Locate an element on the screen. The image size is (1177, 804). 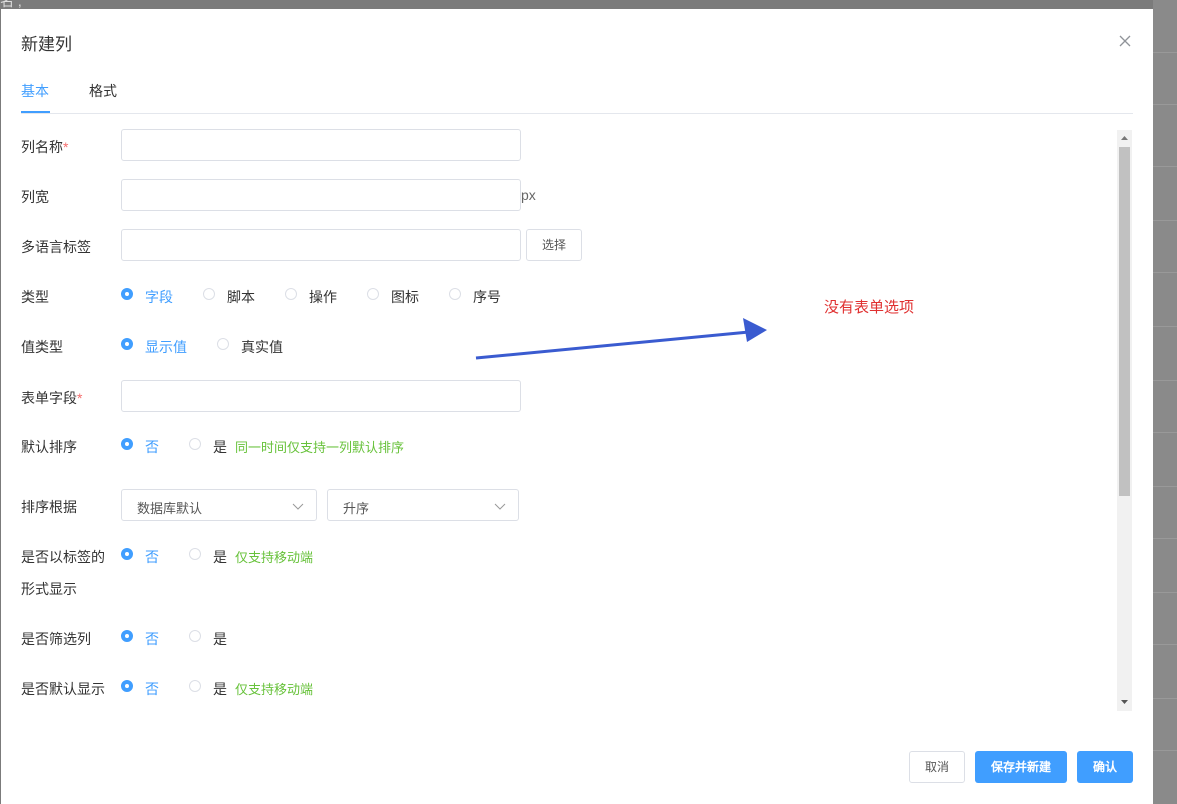
default-show-hint: 仅支持移动端 is located at coordinates (274, 689).